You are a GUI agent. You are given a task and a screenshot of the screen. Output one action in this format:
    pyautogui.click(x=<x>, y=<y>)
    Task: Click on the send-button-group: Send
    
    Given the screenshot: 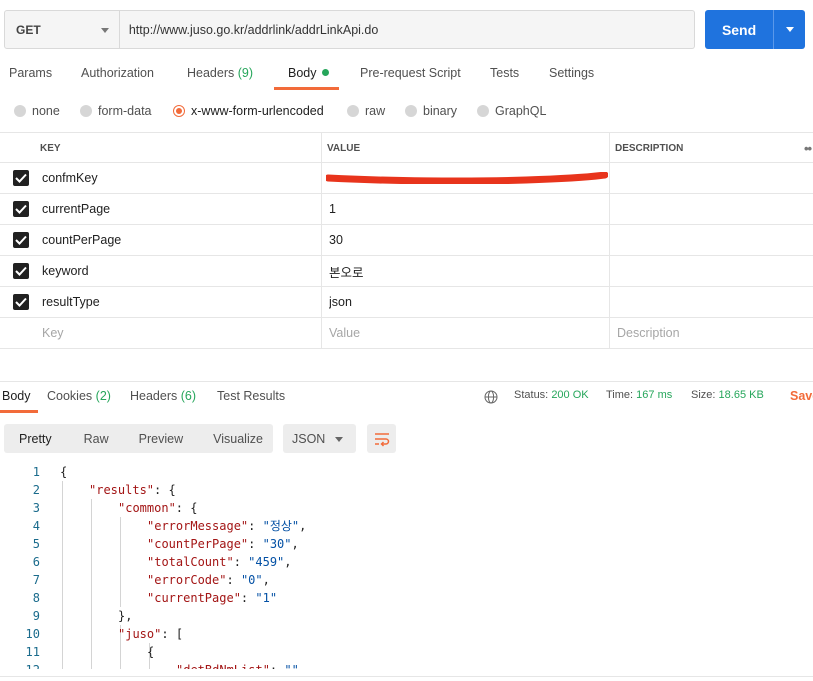 What is the action you would take?
    pyautogui.click(x=755, y=29)
    